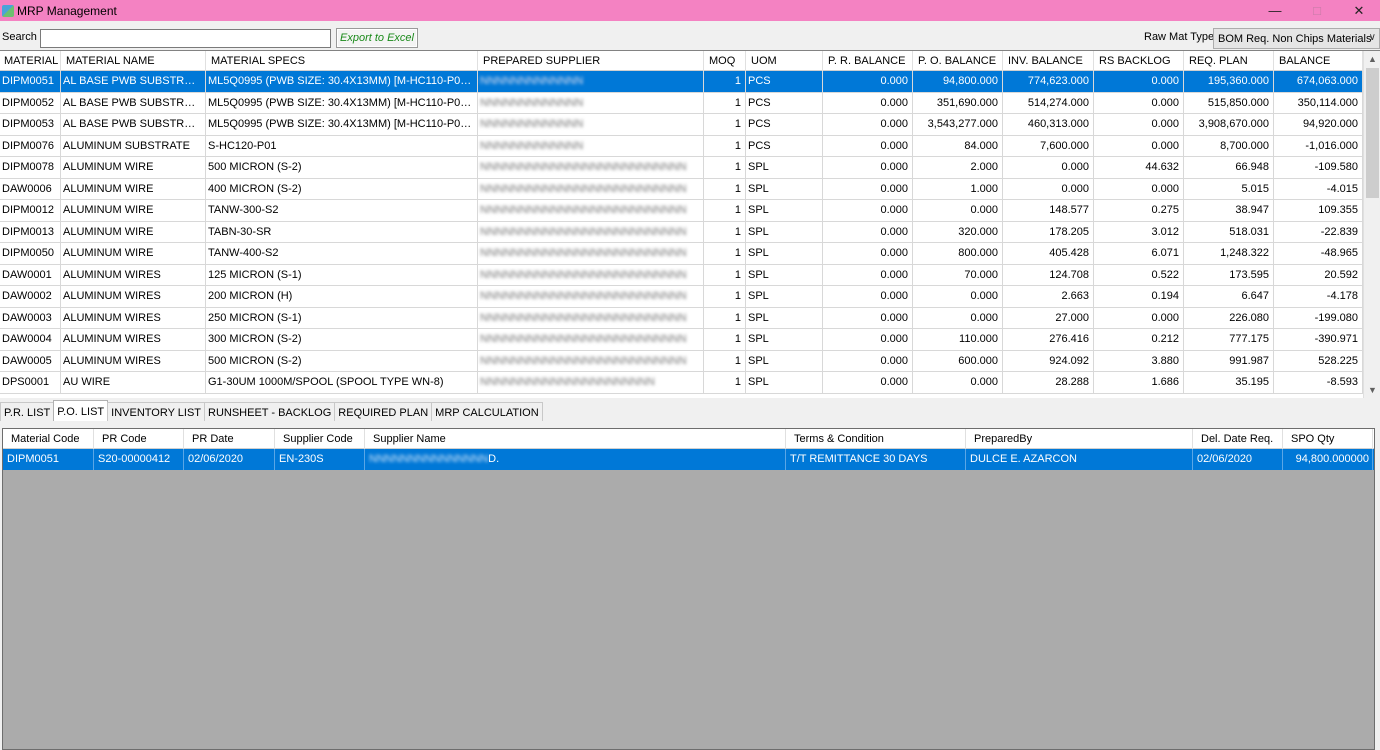 Image resolution: width=1380 pixels, height=750 pixels. I want to click on column-header: PR Date, so click(229, 439).